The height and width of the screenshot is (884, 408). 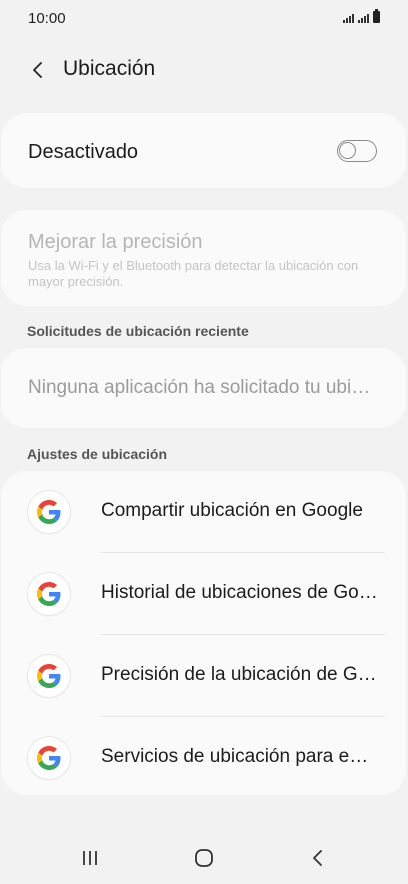 What do you see at coordinates (47, 18) in the screenshot?
I see `status-time: 10:00` at bounding box center [47, 18].